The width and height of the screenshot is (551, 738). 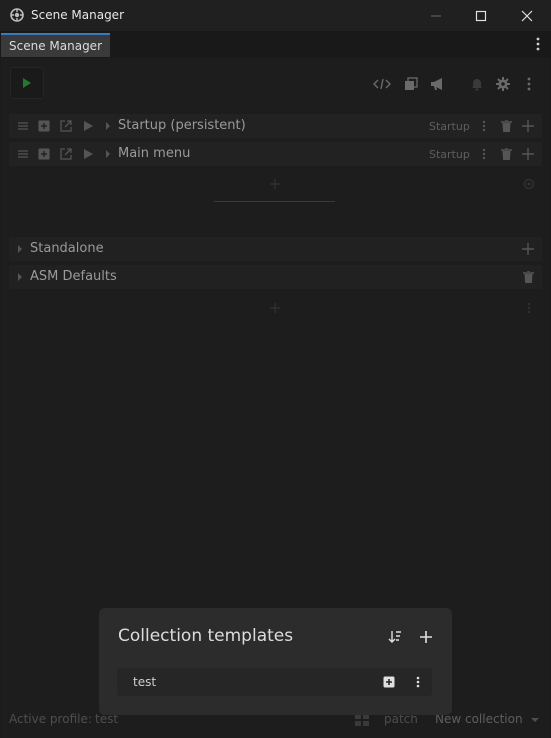 What do you see at coordinates (477, 84) in the screenshot?
I see `bell-icon` at bounding box center [477, 84].